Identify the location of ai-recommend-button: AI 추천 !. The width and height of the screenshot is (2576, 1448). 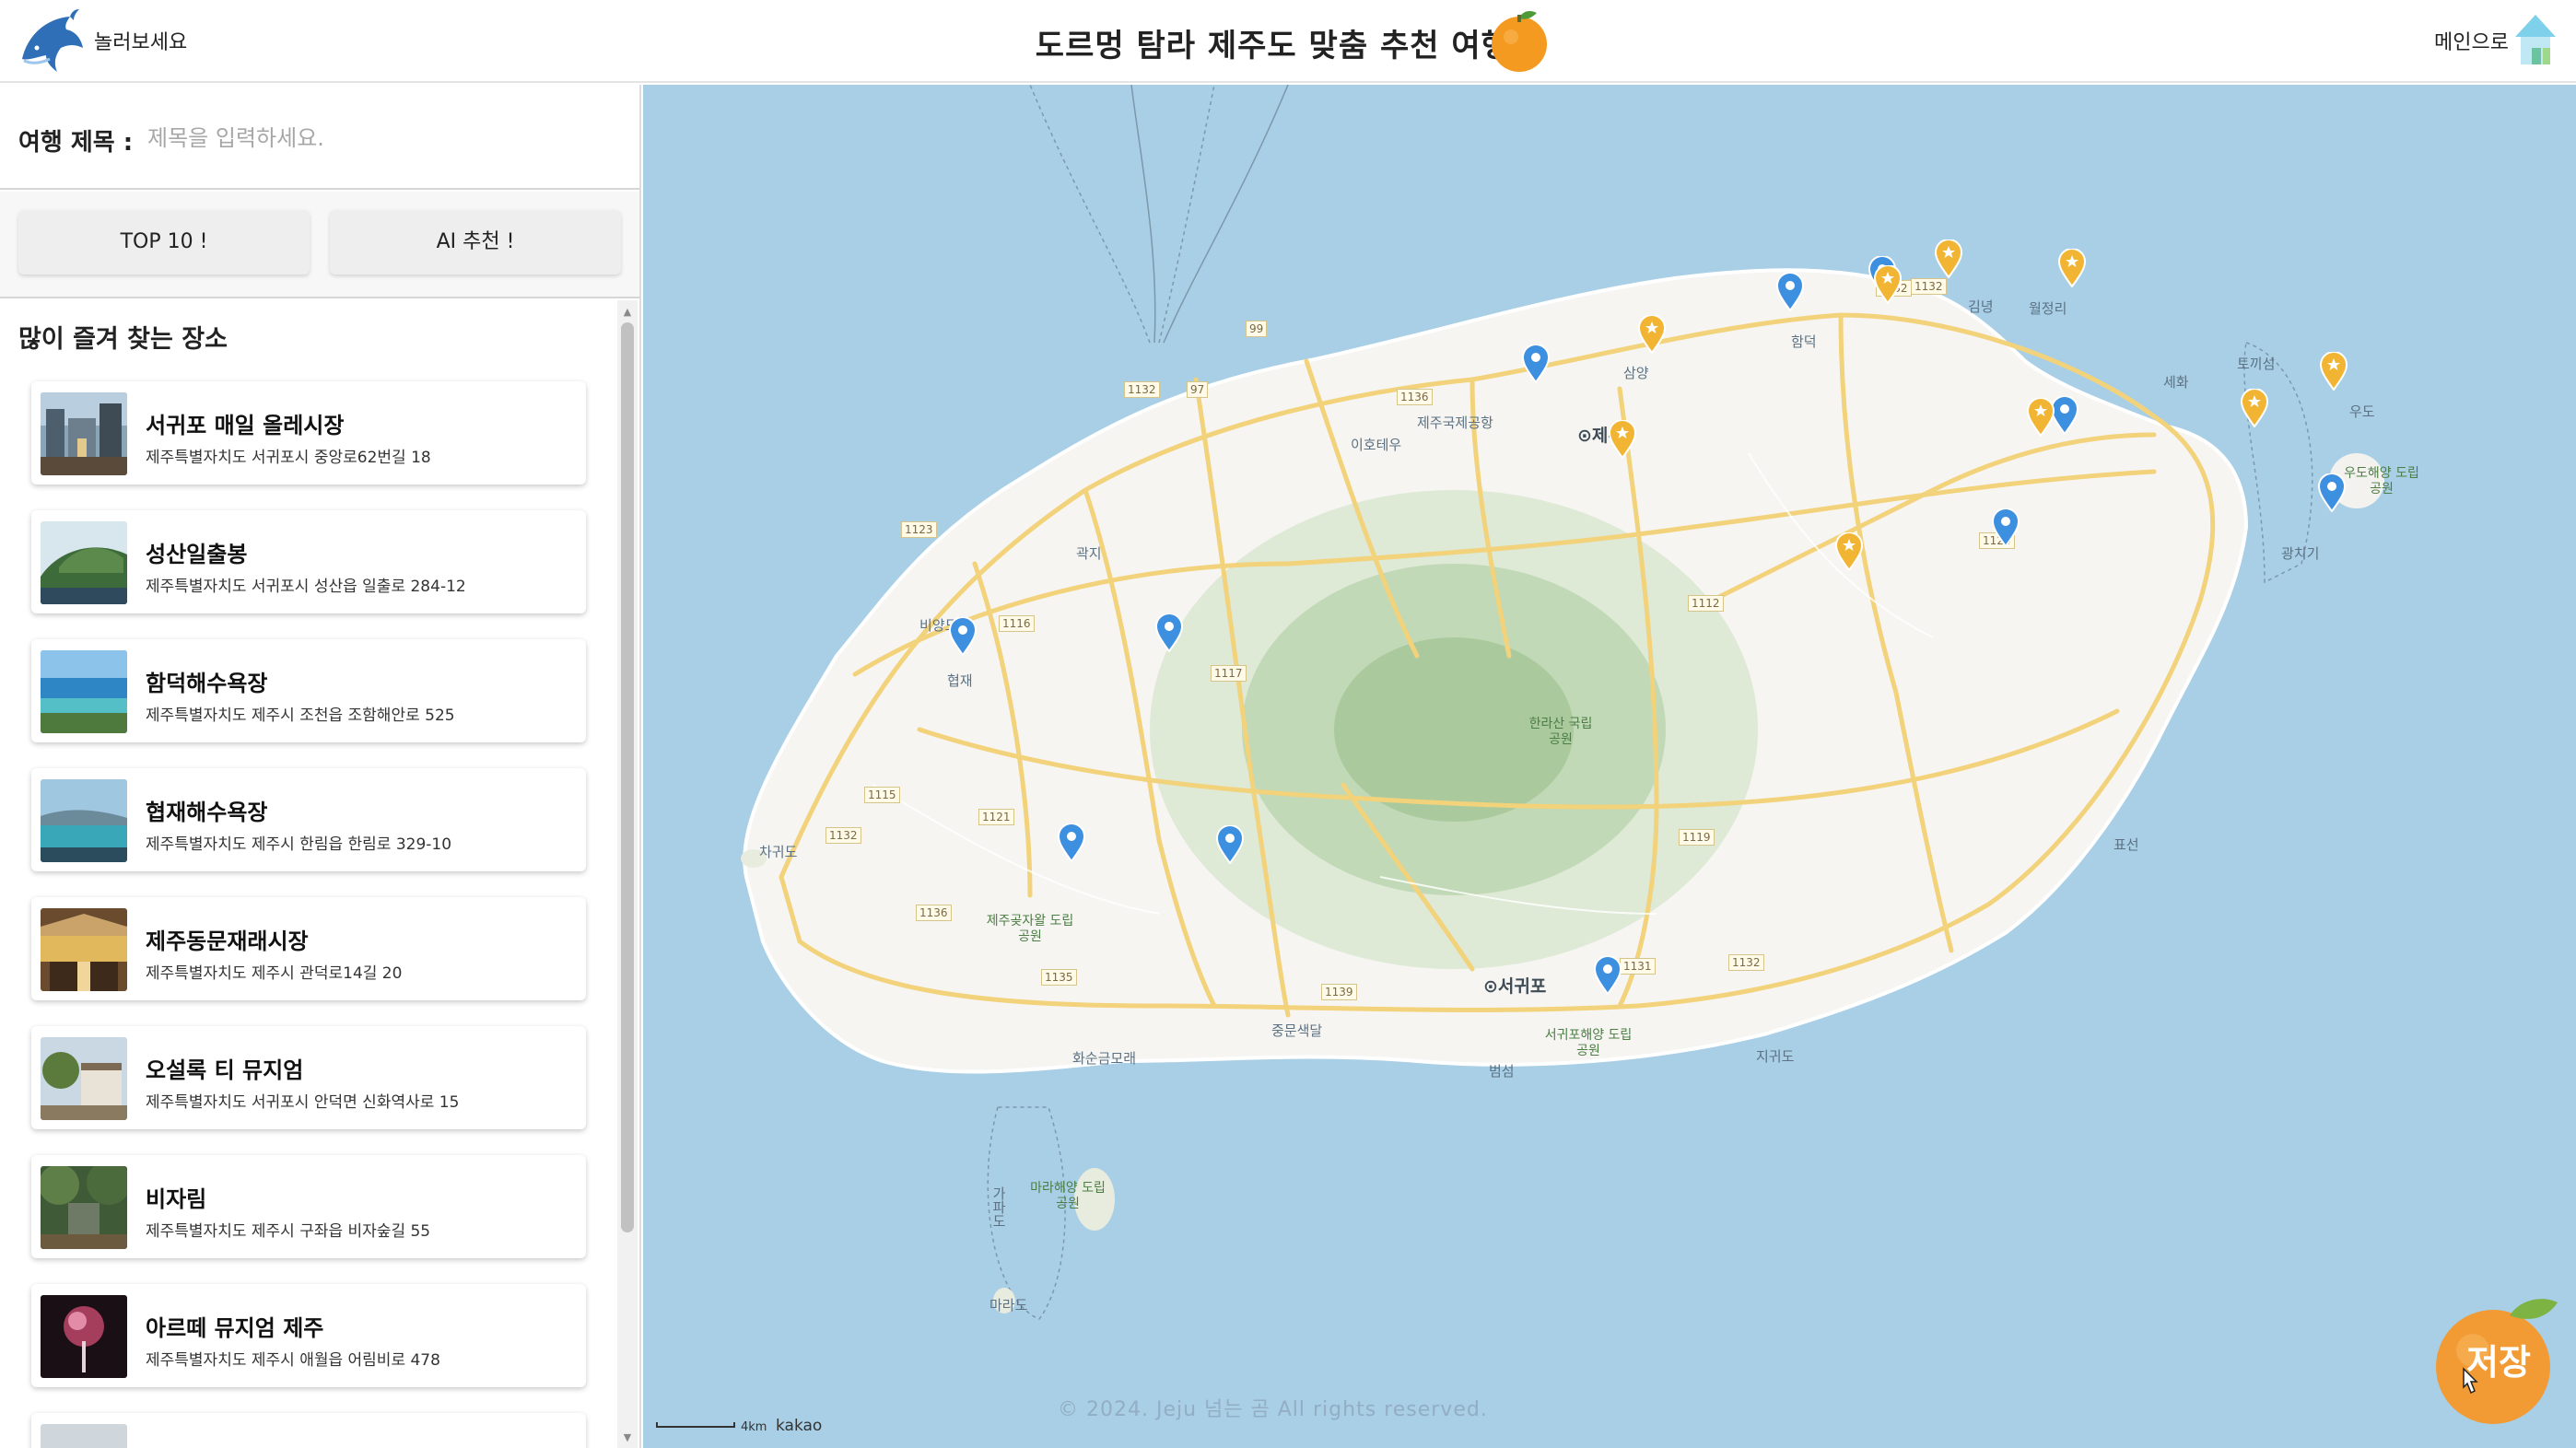
(475, 242).